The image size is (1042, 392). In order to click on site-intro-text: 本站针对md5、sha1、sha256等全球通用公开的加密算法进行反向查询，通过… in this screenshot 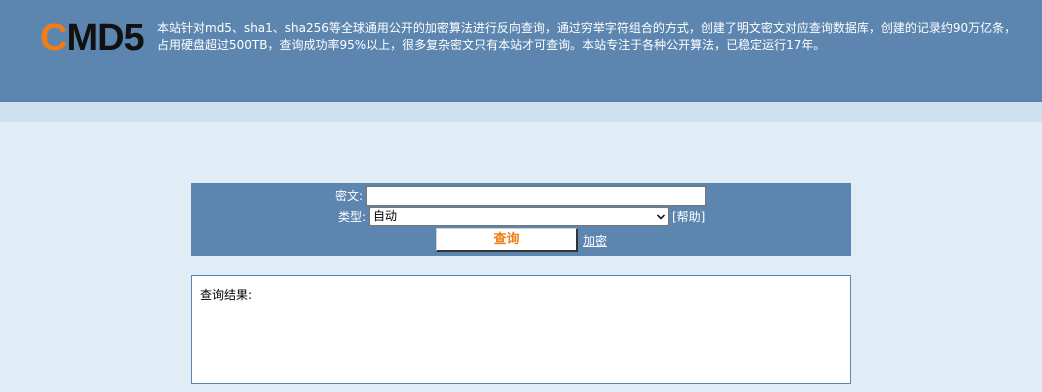, I will do `click(587, 36)`.